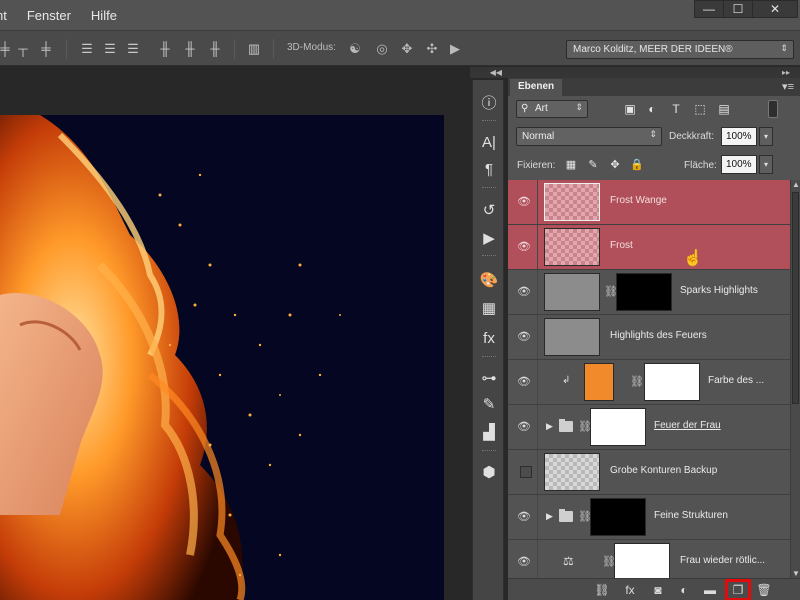  Describe the element at coordinates (489, 238) in the screenshot. I see `actions-play-icon: ▶` at that location.